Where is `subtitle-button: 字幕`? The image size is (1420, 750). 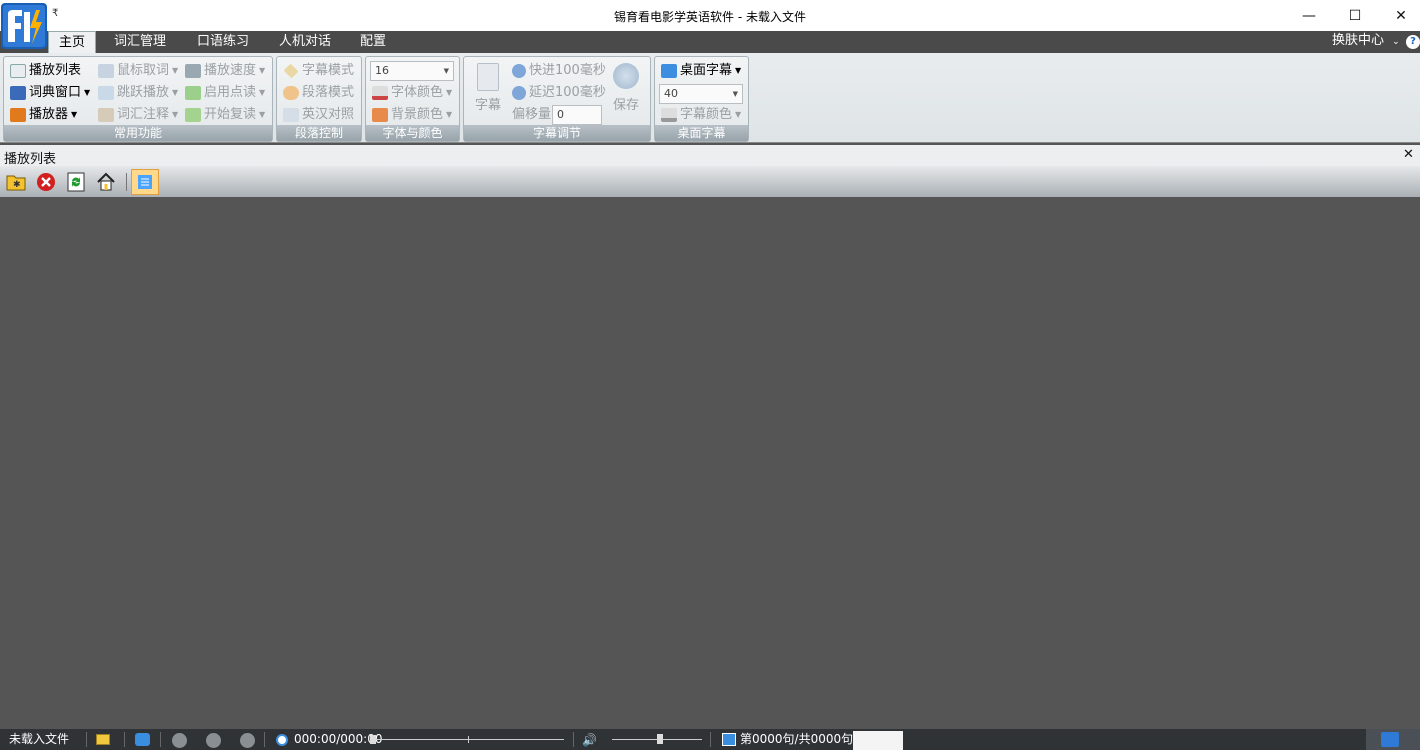
subtitle-button: 字幕 is located at coordinates (488, 88).